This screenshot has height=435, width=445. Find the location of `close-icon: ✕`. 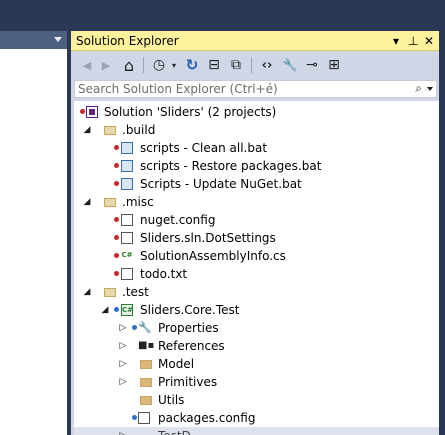

close-icon: ✕ is located at coordinates (429, 41).